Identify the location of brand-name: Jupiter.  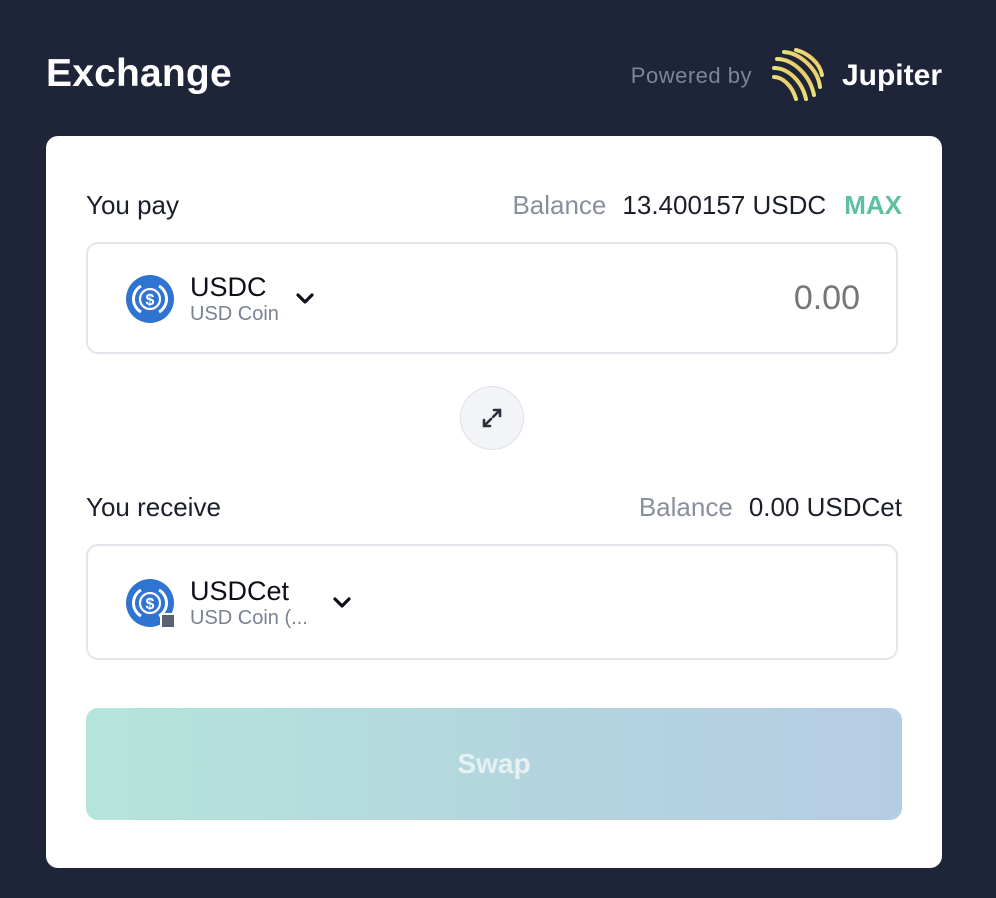
(891, 75).